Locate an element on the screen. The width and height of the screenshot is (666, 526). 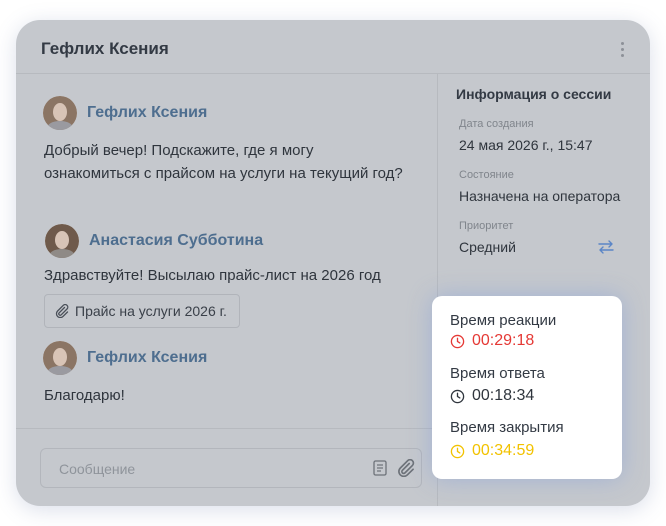
chat-title: Гефлих Ксения is located at coordinates (105, 48).